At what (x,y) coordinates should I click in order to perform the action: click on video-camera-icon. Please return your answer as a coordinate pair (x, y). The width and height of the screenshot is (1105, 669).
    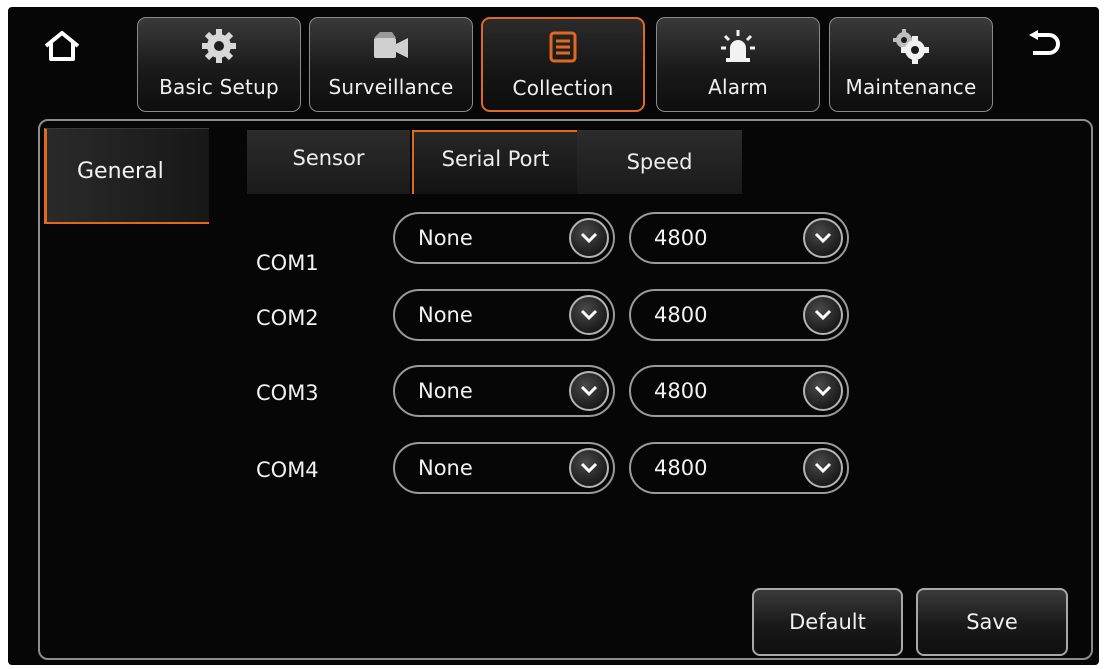
    Looking at the image, I should click on (391, 46).